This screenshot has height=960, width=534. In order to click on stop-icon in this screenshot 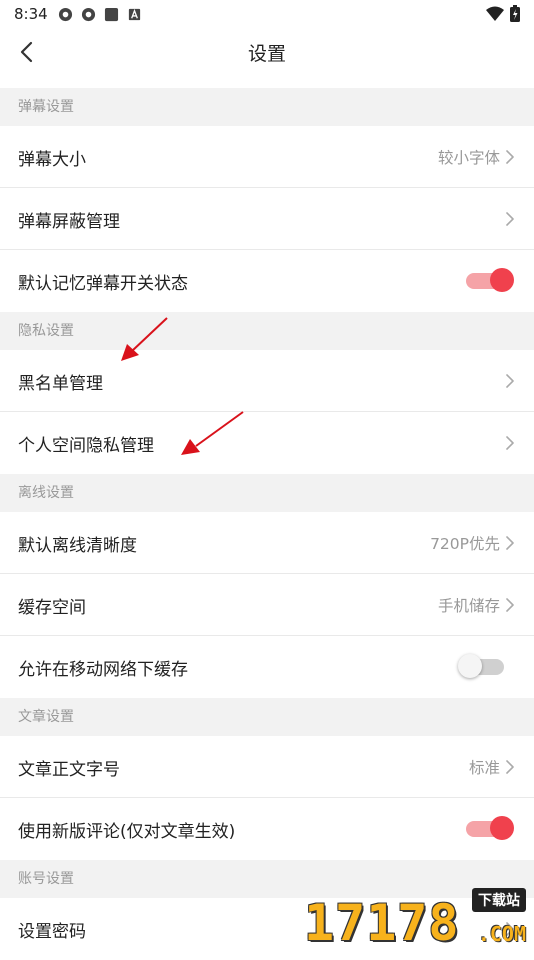, I will do `click(111, 14)`.